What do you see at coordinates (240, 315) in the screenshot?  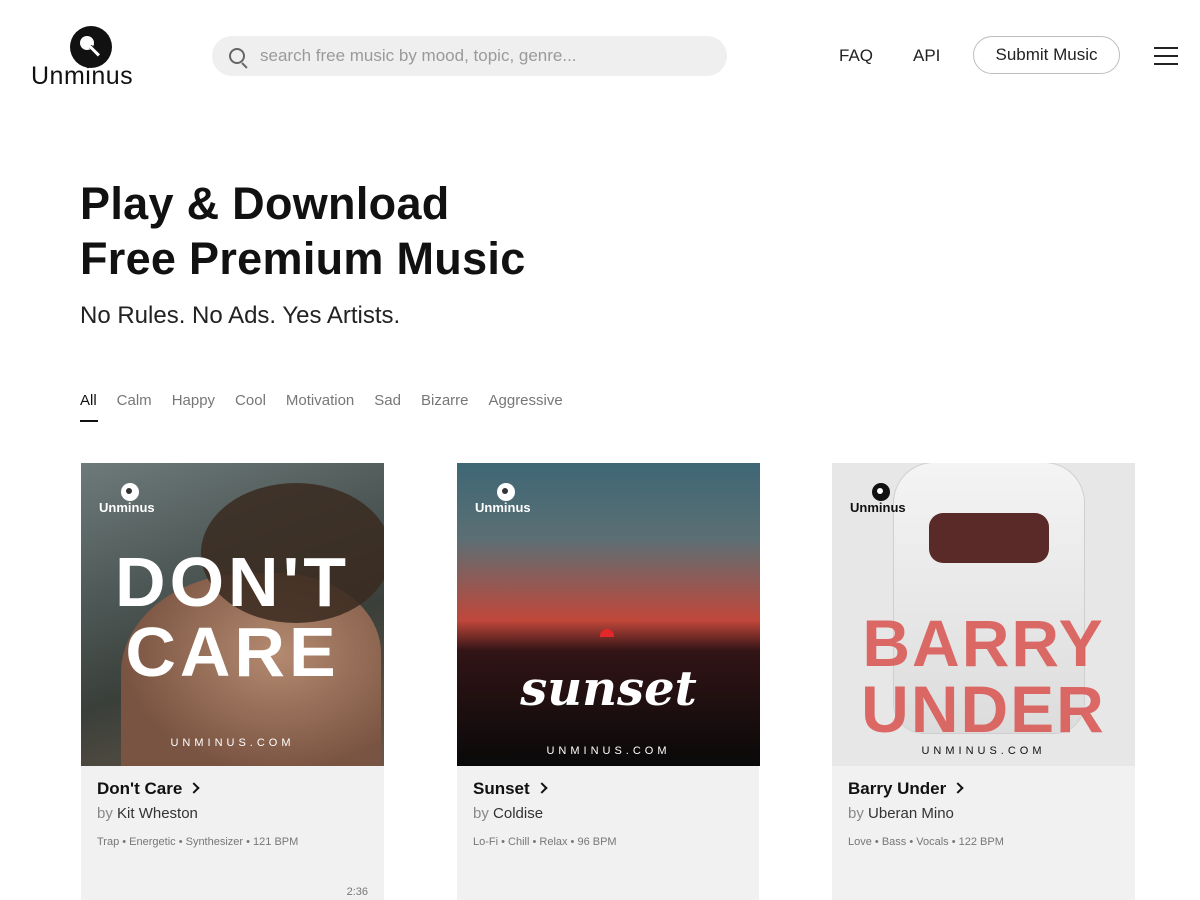 I see `hero-subtitle: No Rules. No Ads. Yes Artists.` at bounding box center [240, 315].